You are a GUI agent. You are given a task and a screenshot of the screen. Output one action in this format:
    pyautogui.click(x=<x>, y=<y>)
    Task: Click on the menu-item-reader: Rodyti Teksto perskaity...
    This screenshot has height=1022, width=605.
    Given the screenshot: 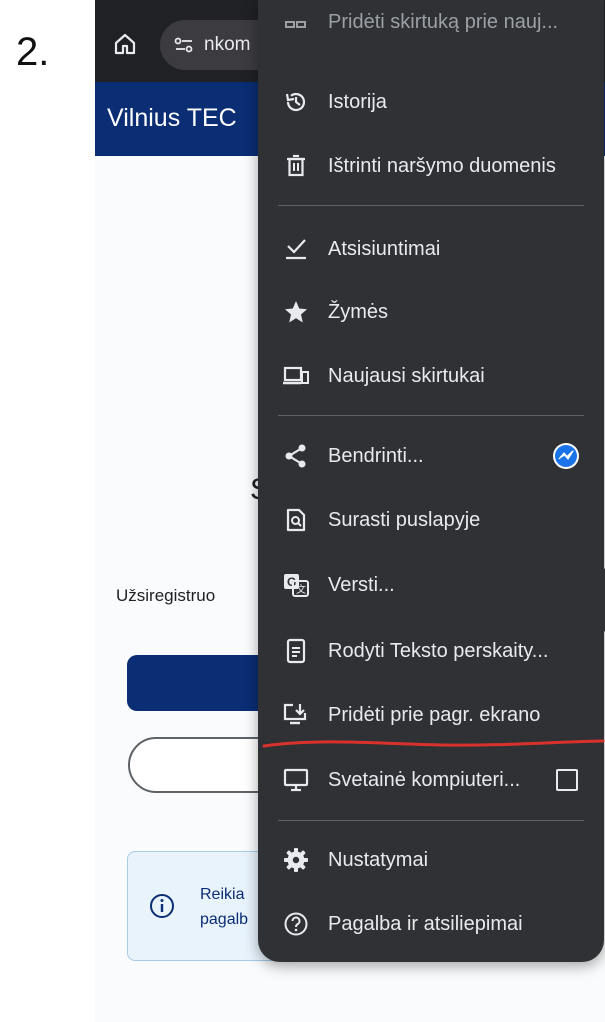 What is the action you would take?
    pyautogui.click(x=431, y=651)
    